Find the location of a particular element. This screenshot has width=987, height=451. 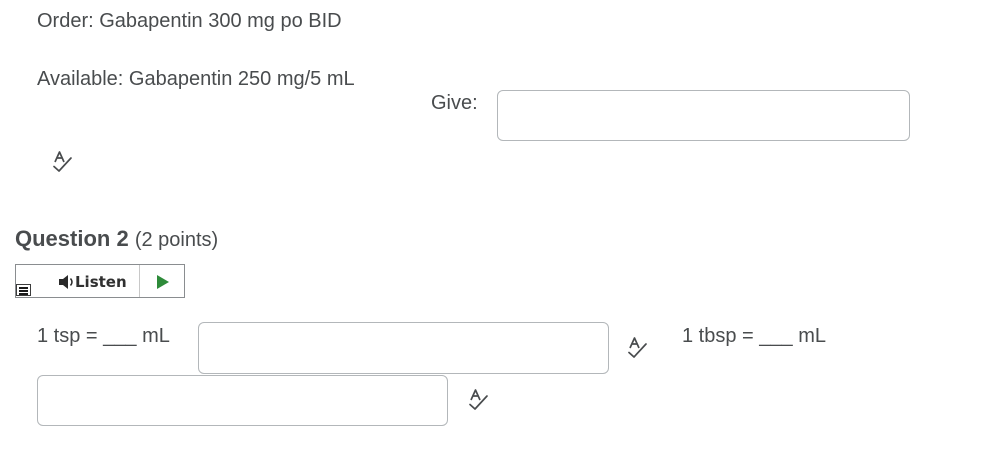

tbsp-label: 1 tbsp = ___ mL is located at coordinates (754, 336).